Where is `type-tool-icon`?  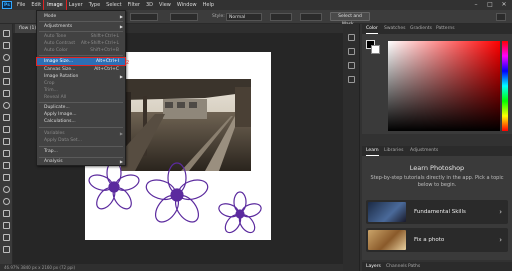 type-tool-icon is located at coordinates (6, 225).